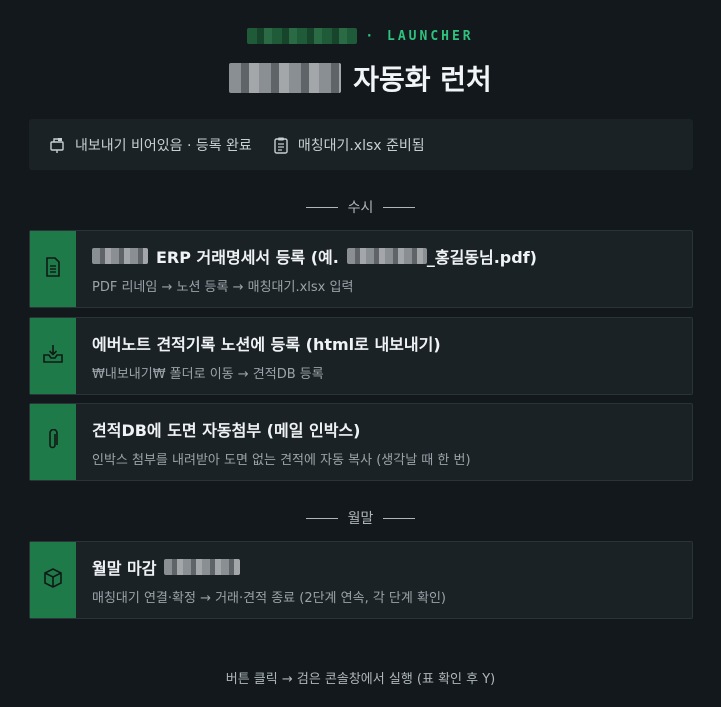  I want to click on paperclip-icon, so click(53, 441).